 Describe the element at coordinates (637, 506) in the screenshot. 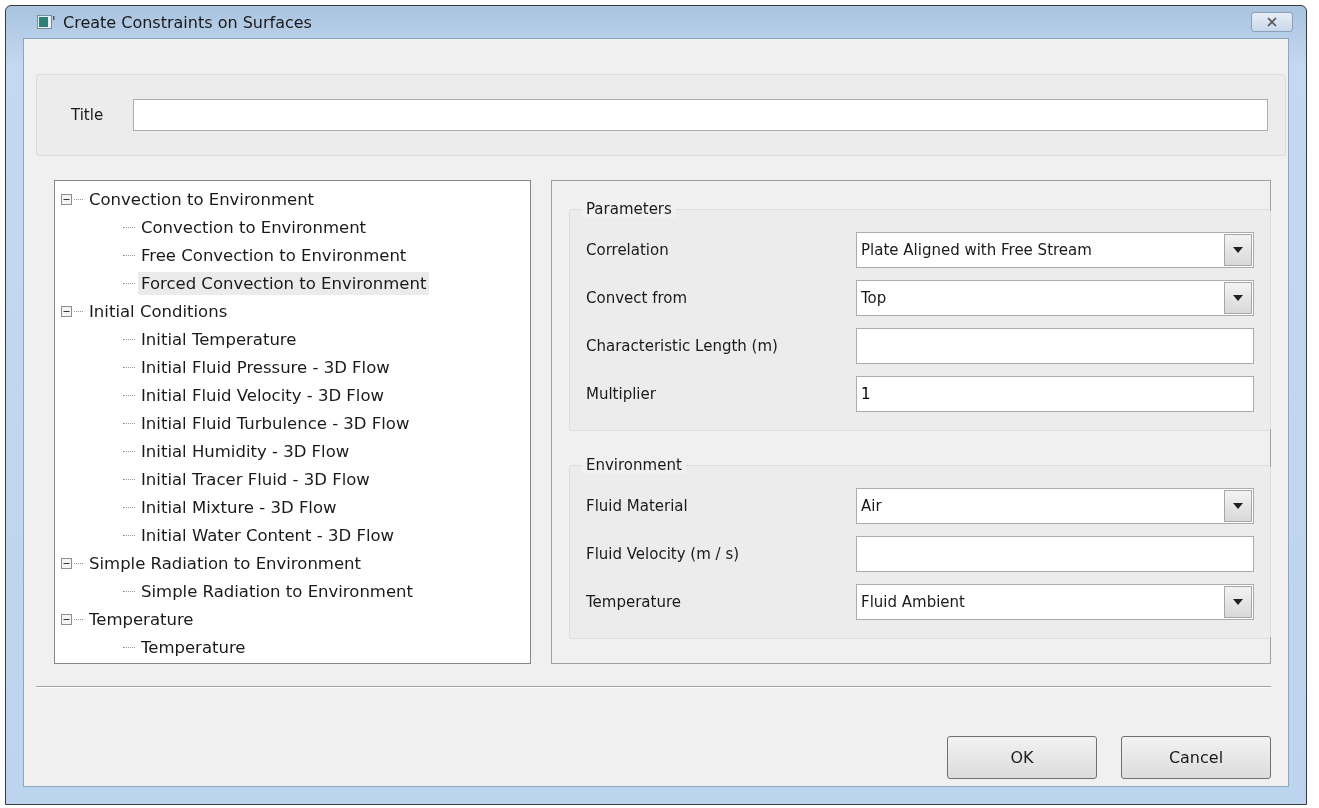

I see `field-label: Fluid Material` at that location.